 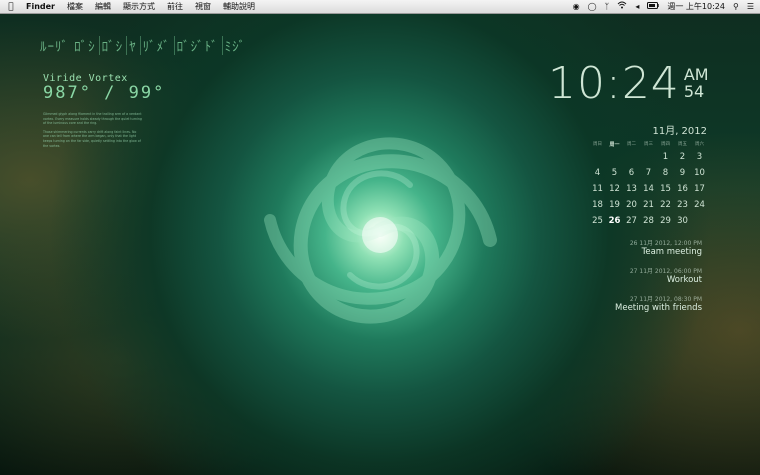 I want to click on menu-finder: Finder, so click(x=41, y=6).